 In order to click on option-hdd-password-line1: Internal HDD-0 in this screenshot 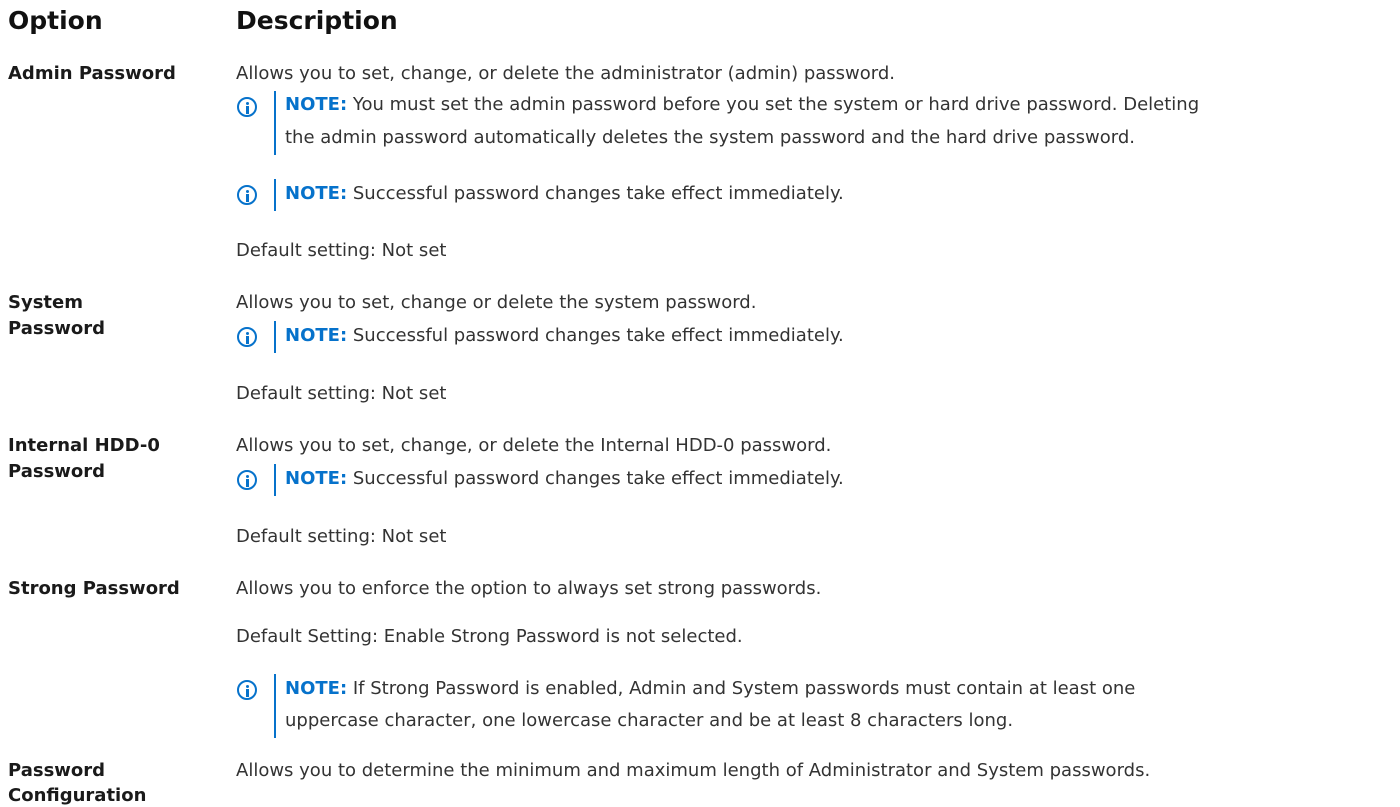, I will do `click(84, 445)`.